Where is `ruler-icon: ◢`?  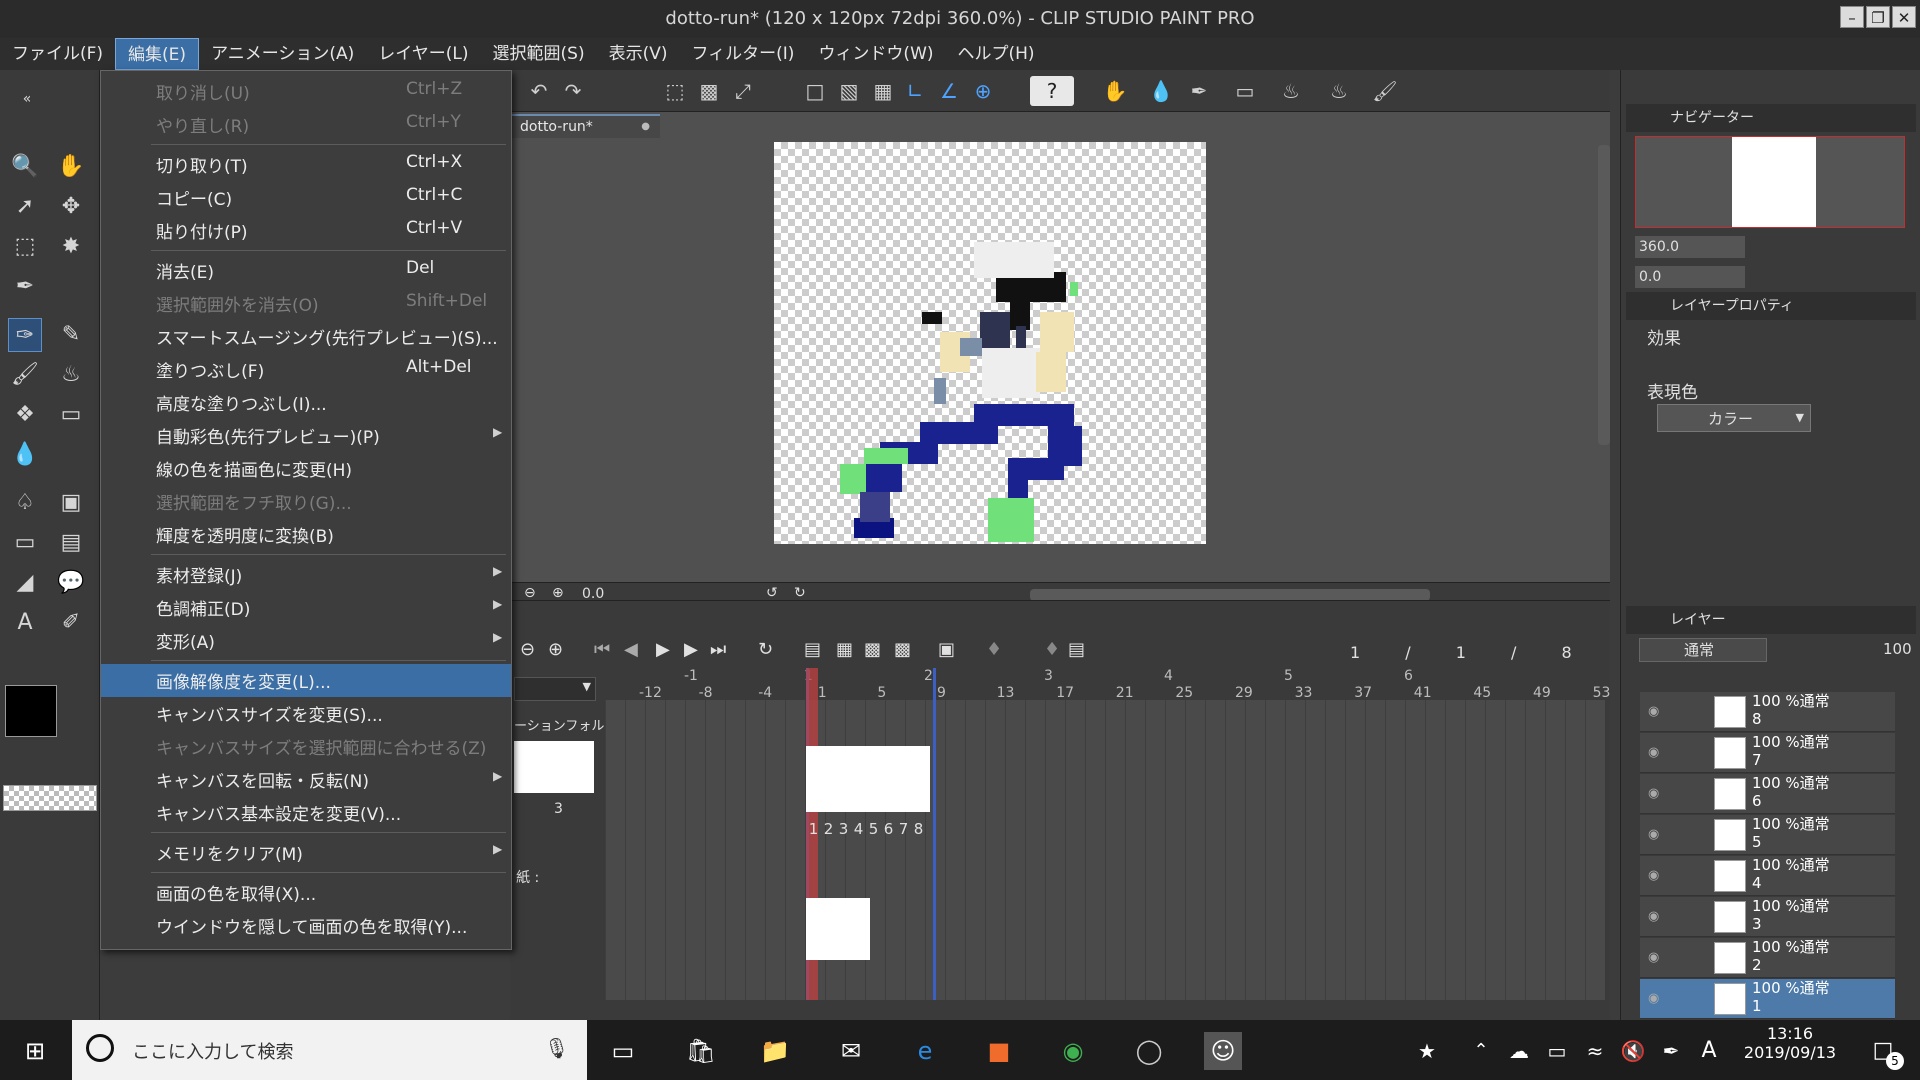
ruler-icon: ◢ is located at coordinates (25, 583).